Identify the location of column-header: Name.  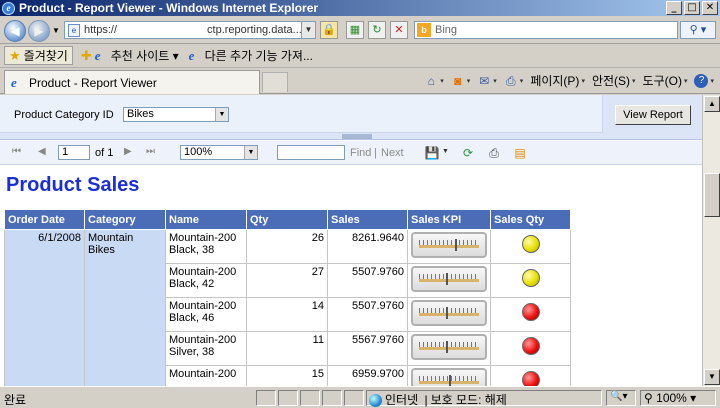
(206, 219).